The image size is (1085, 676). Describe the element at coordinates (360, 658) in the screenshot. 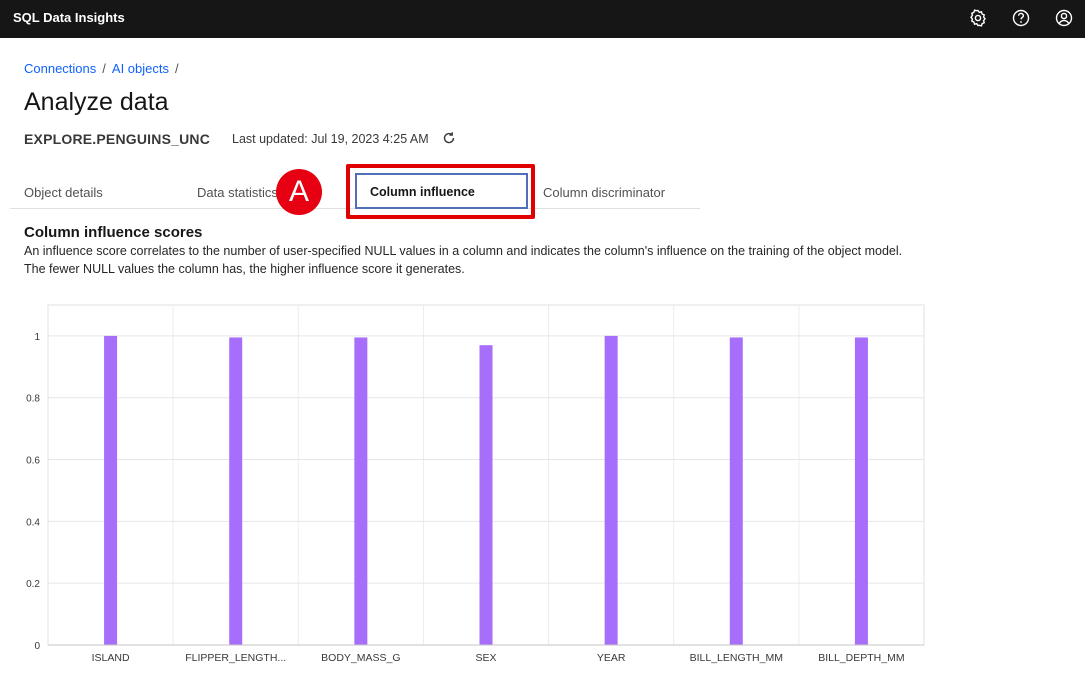

I see `chart-xtick-label: BODY_MASS_G` at that location.